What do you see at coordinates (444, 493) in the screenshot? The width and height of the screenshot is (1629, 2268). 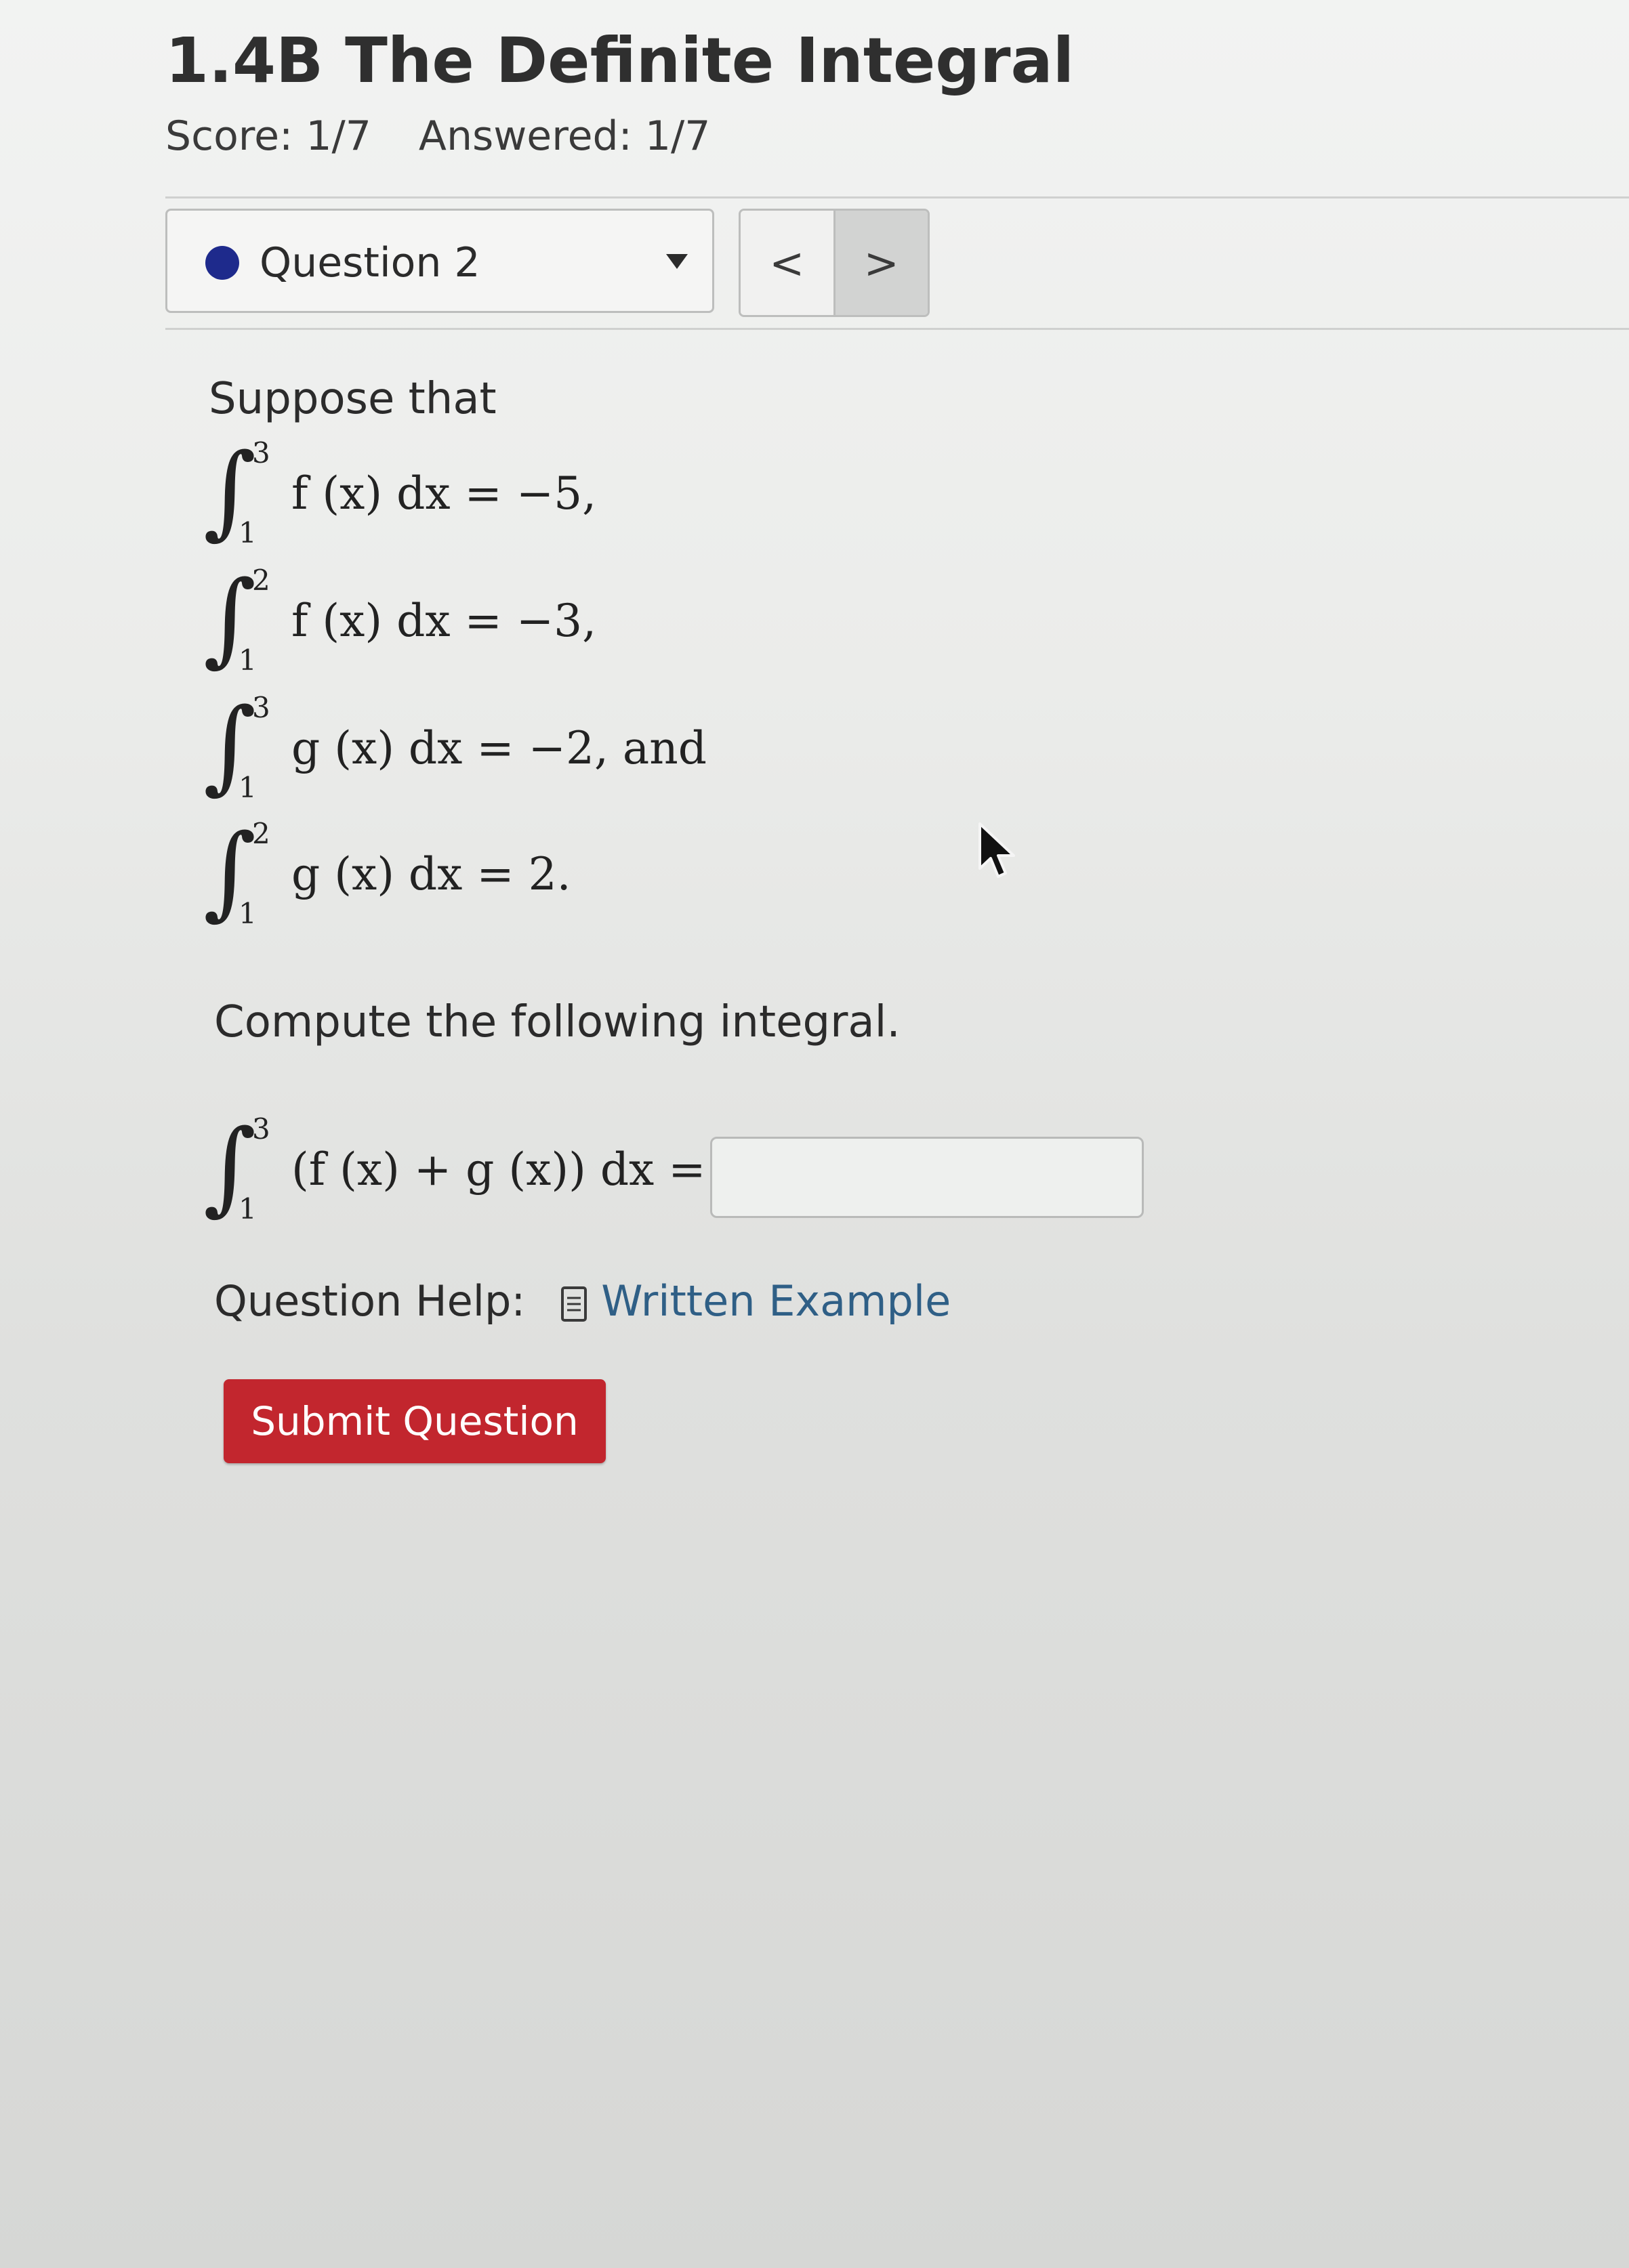 I see `integral-expression: f (x) dx = −5,` at bounding box center [444, 493].